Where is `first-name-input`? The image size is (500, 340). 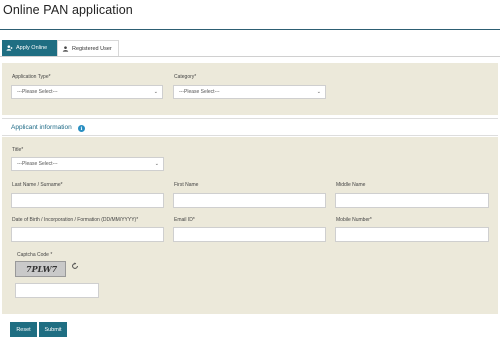 first-name-input is located at coordinates (249, 200).